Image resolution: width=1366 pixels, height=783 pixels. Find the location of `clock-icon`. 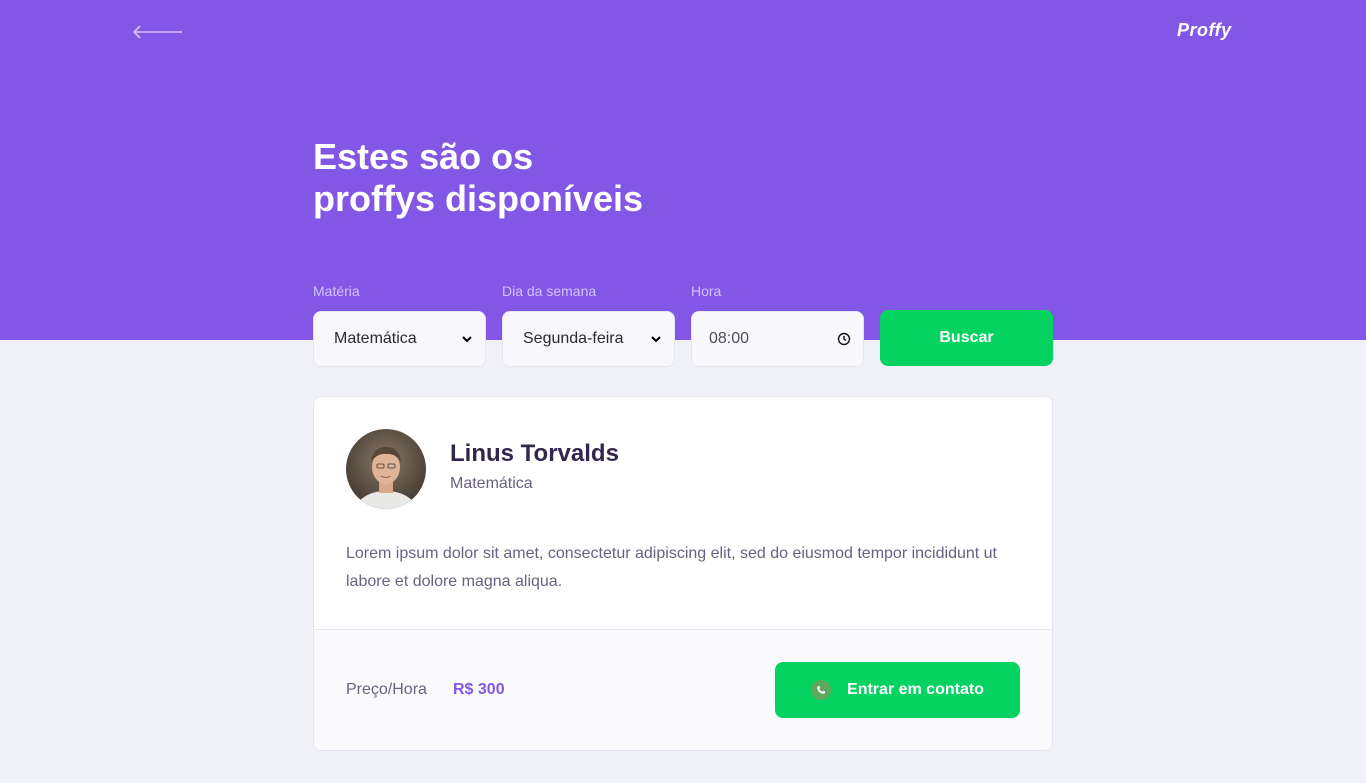

clock-icon is located at coordinates (844, 339).